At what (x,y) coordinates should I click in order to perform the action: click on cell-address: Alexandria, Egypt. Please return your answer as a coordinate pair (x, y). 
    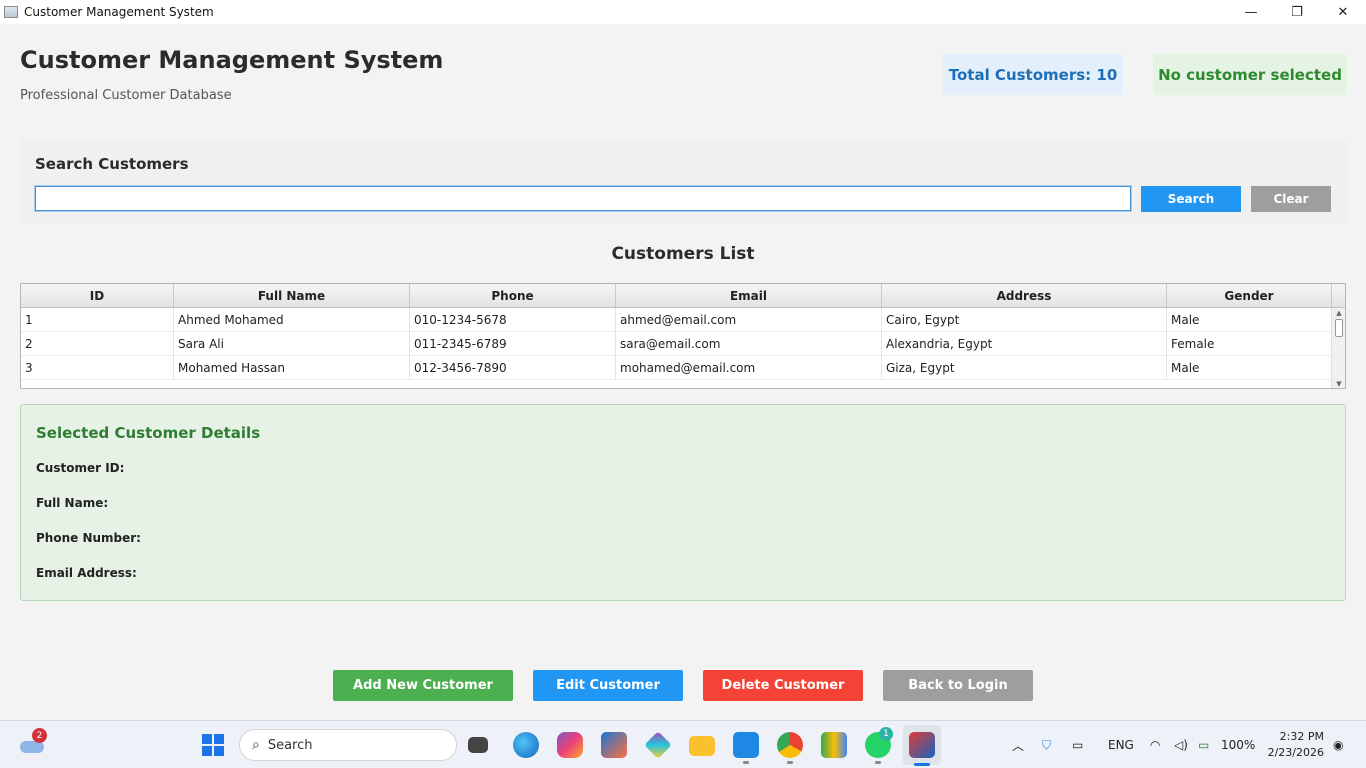
    Looking at the image, I should click on (1024, 343).